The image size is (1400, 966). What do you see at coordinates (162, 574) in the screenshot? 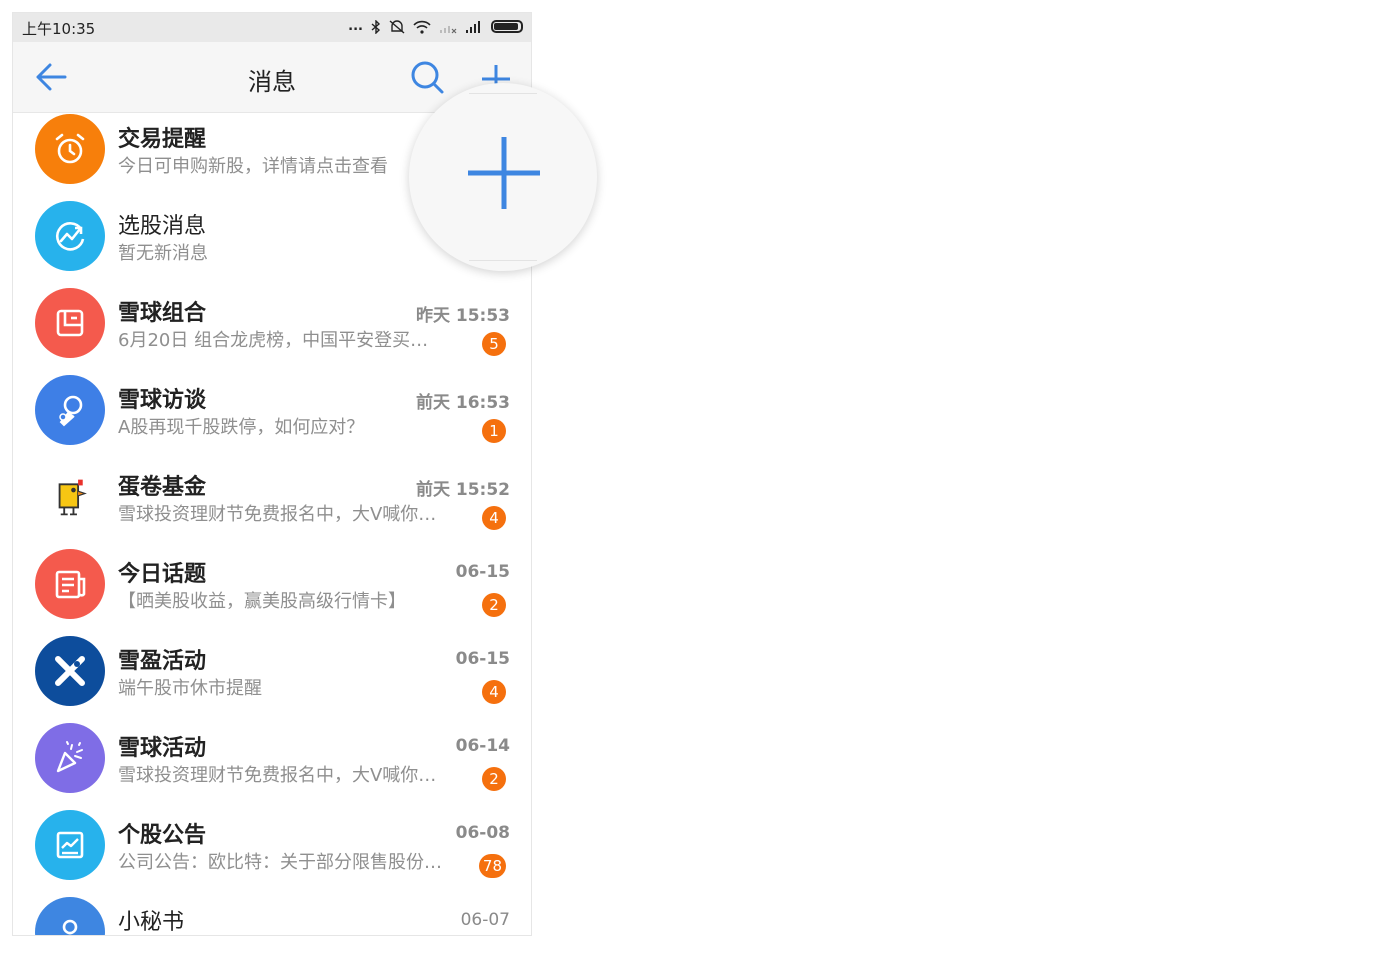
I see `row-title: 今日话题` at bounding box center [162, 574].